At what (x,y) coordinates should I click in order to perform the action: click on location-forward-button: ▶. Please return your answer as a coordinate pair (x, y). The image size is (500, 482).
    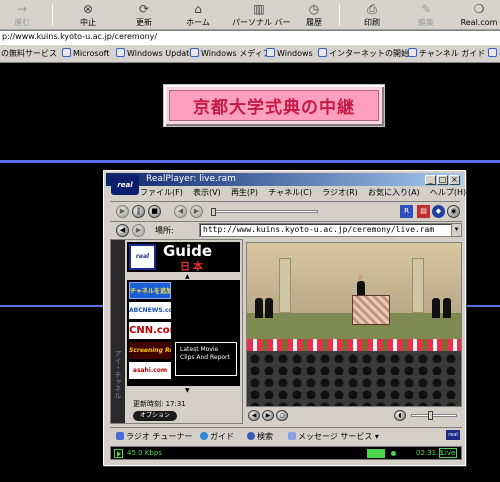
    Looking at the image, I should click on (138, 230).